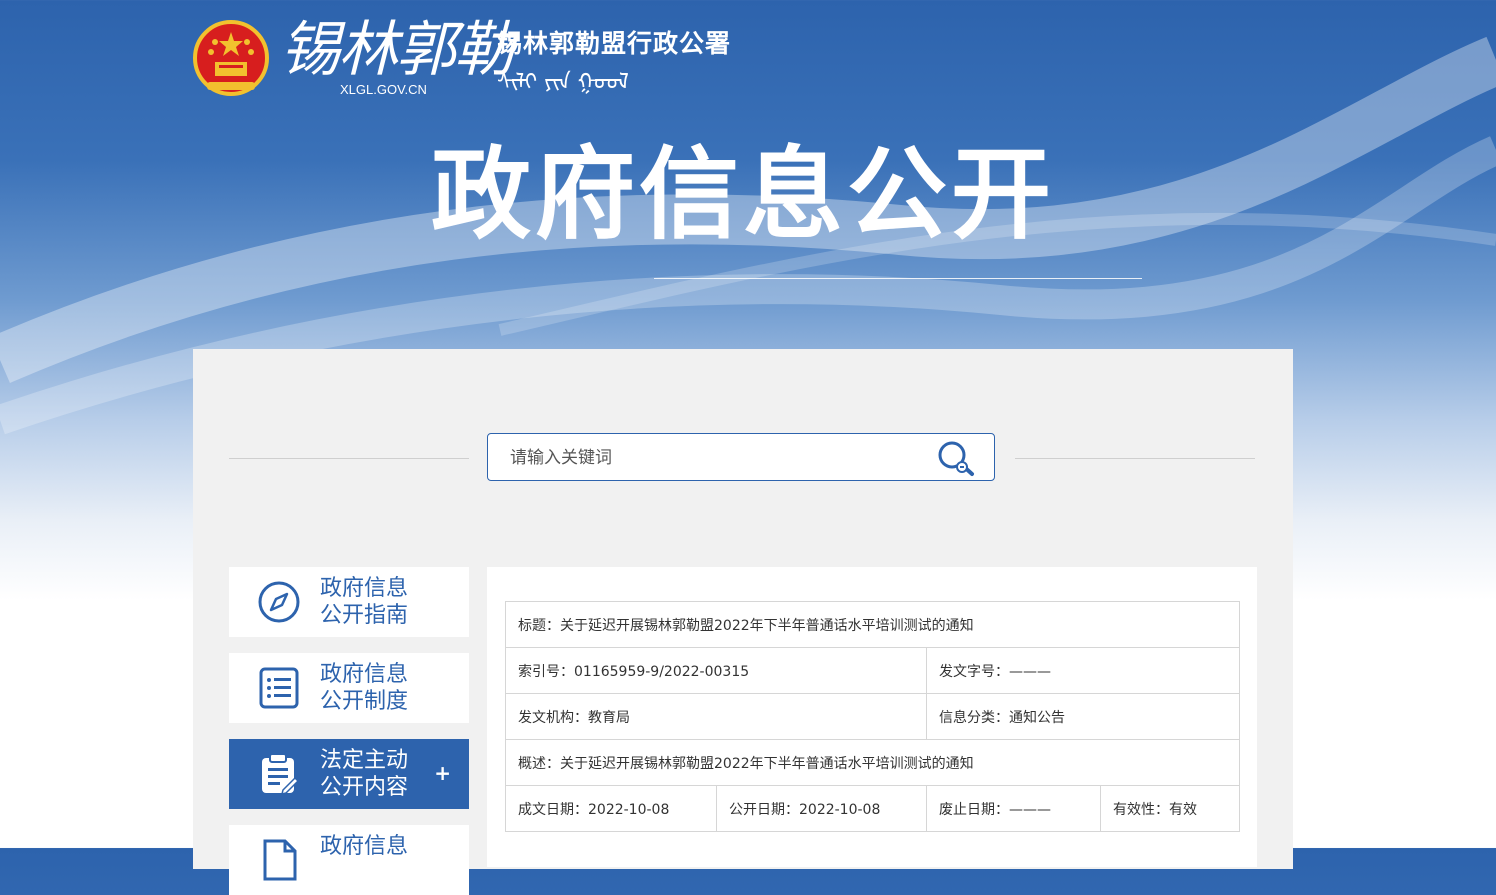 This screenshot has height=895, width=1496. What do you see at coordinates (383, 89) in the screenshot?
I see `brand-domain: XLGL.GOV.CN` at bounding box center [383, 89].